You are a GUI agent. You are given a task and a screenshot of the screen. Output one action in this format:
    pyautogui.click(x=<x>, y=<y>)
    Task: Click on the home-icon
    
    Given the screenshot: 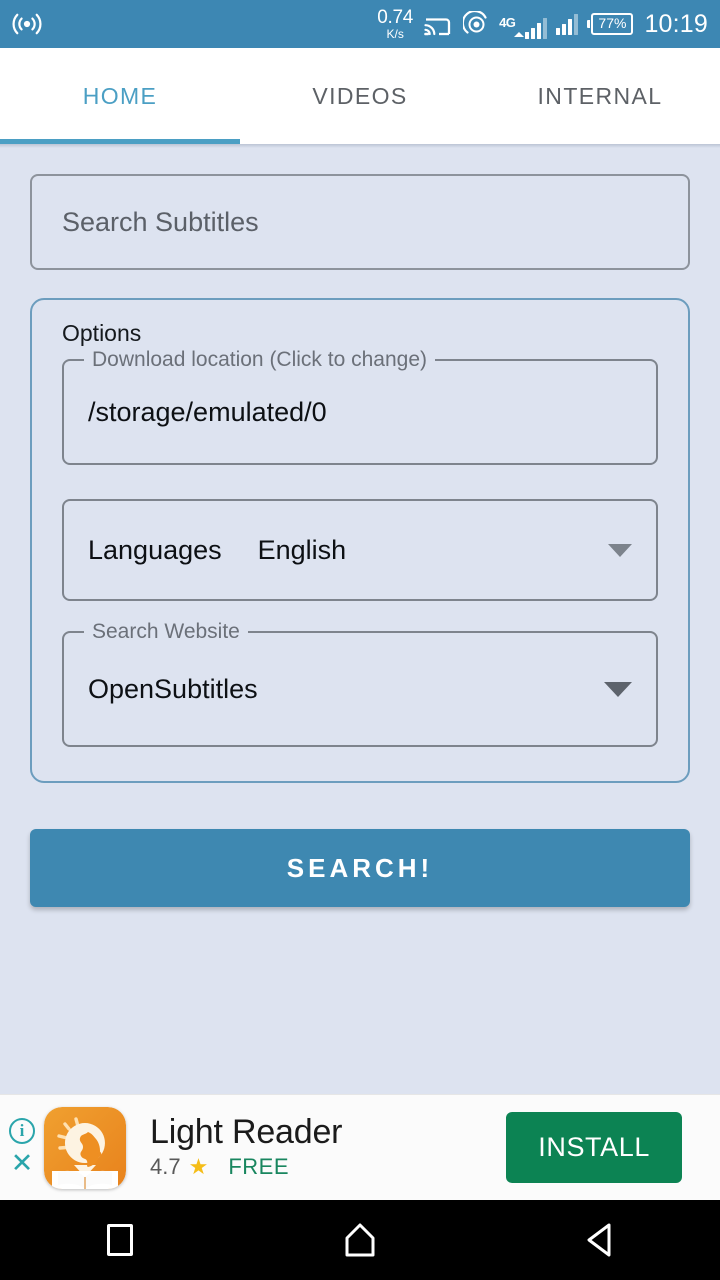 What is the action you would take?
    pyautogui.click(x=360, y=1240)
    